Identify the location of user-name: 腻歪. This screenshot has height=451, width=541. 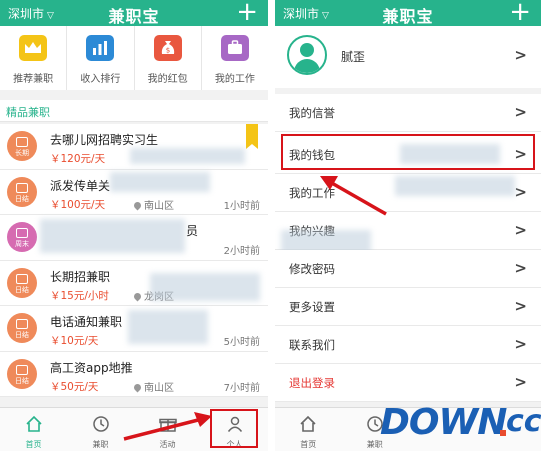
(353, 57).